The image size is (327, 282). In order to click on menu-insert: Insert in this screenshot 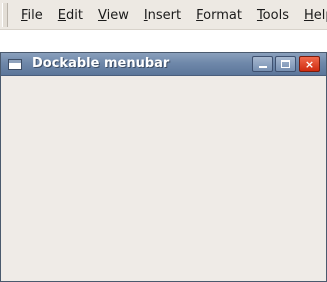, I will do `click(162, 15)`.